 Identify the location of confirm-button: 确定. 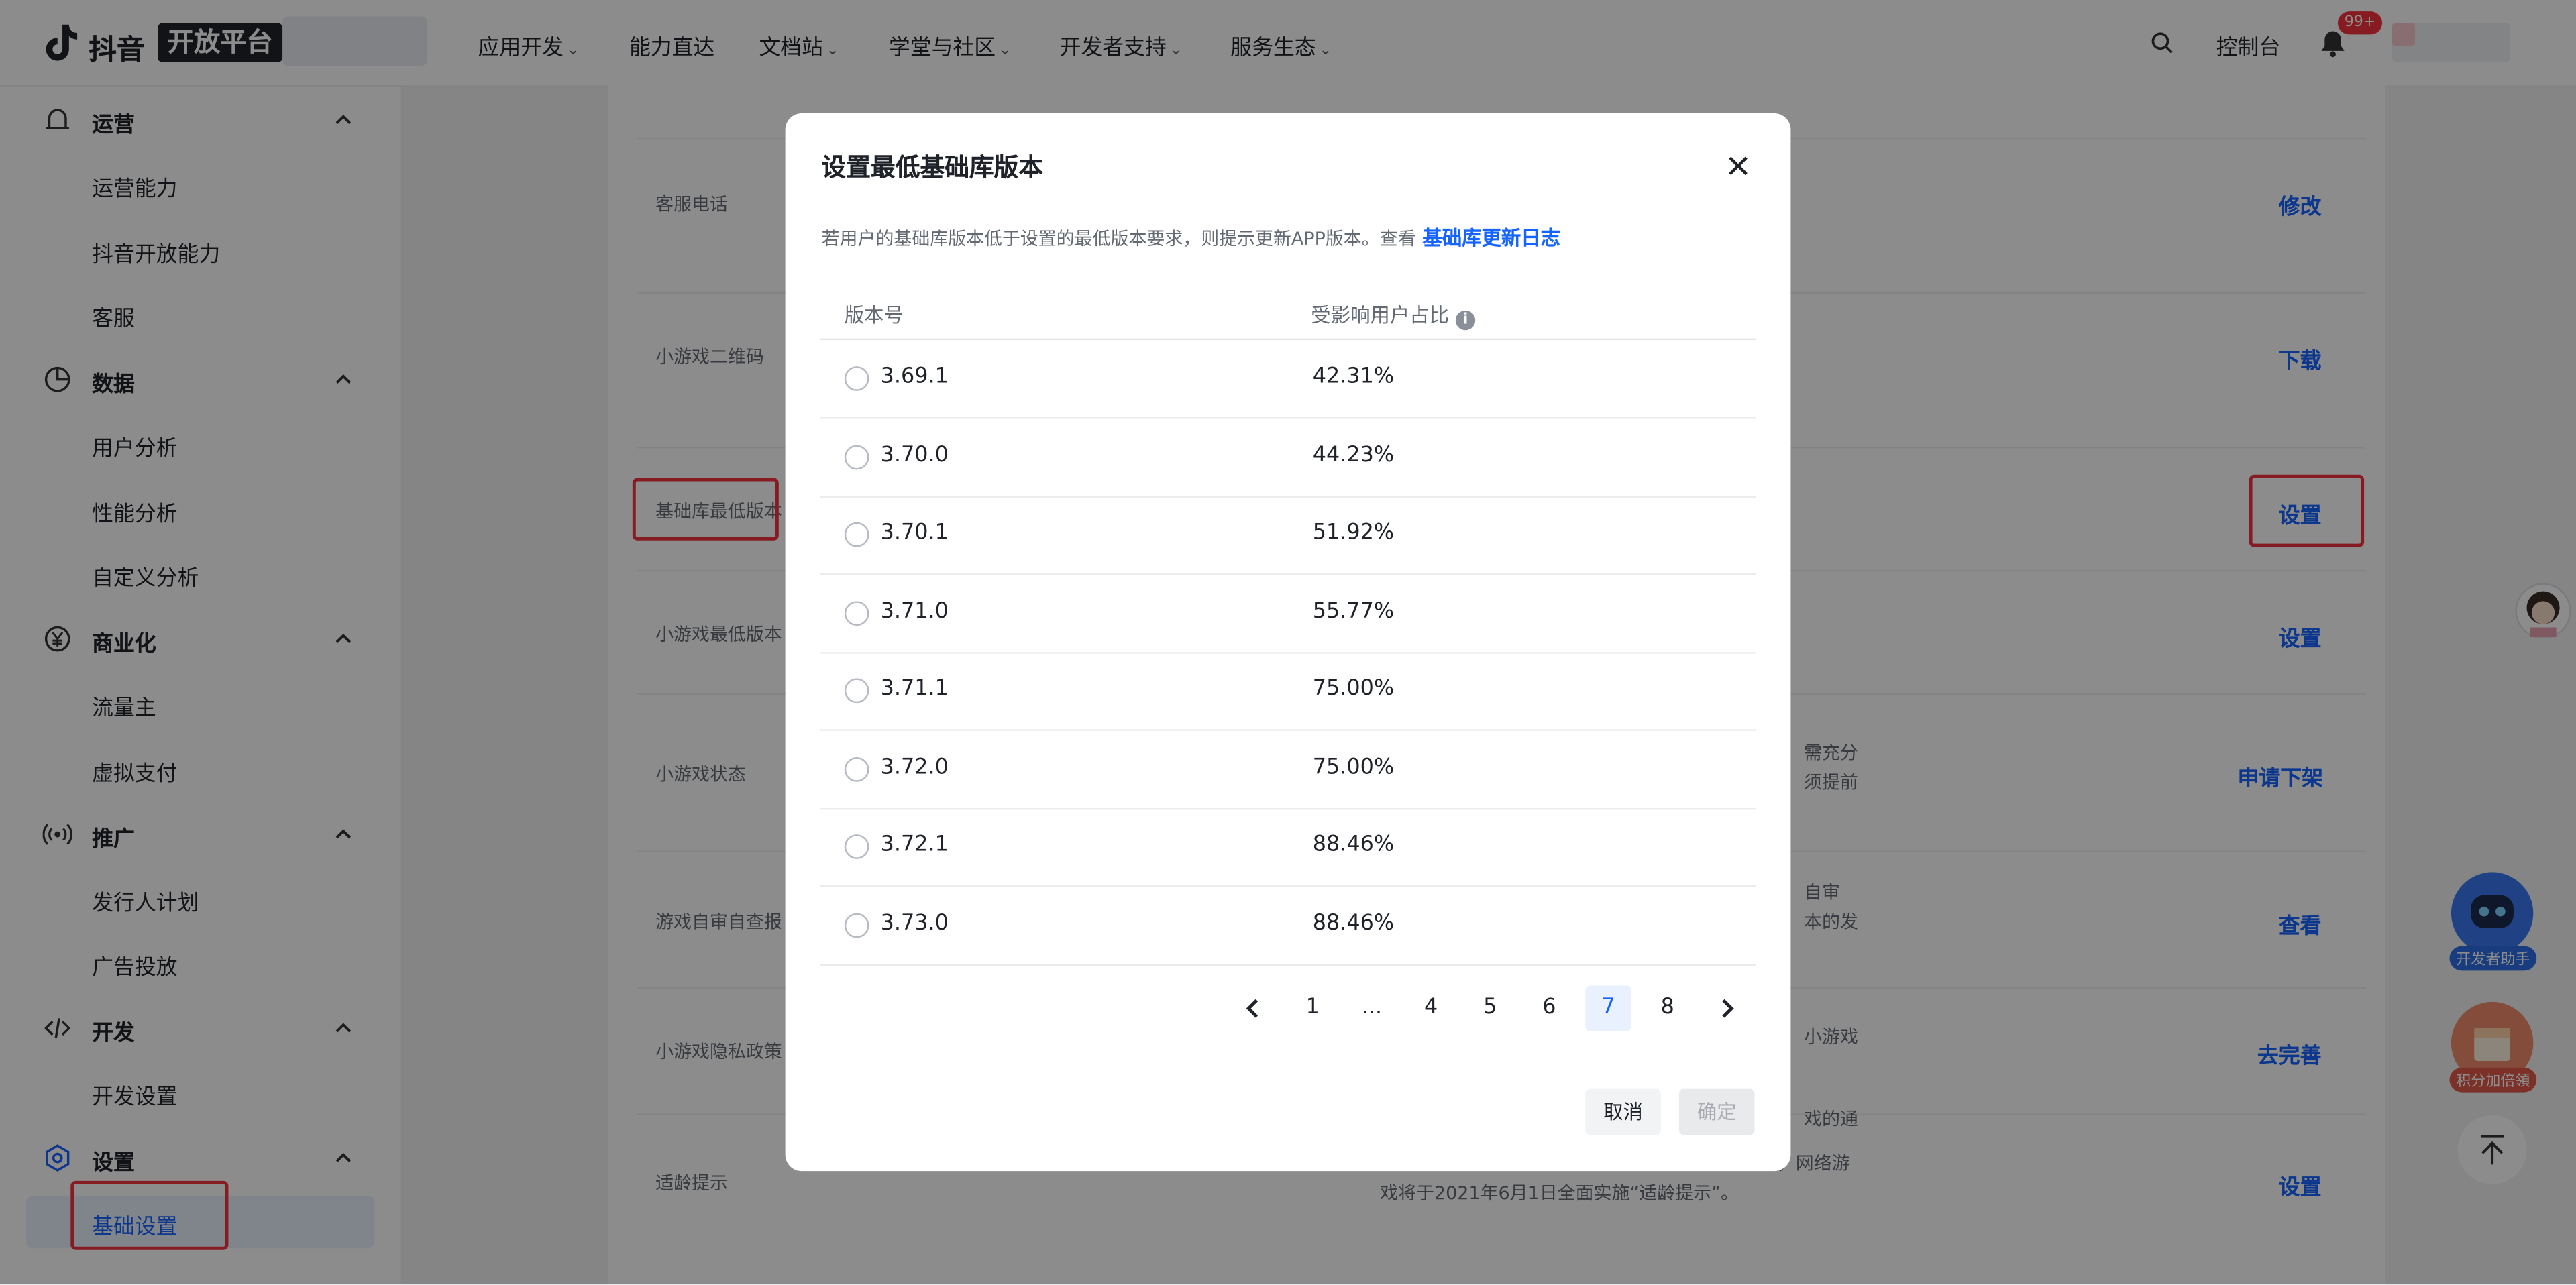
(1716, 1111).